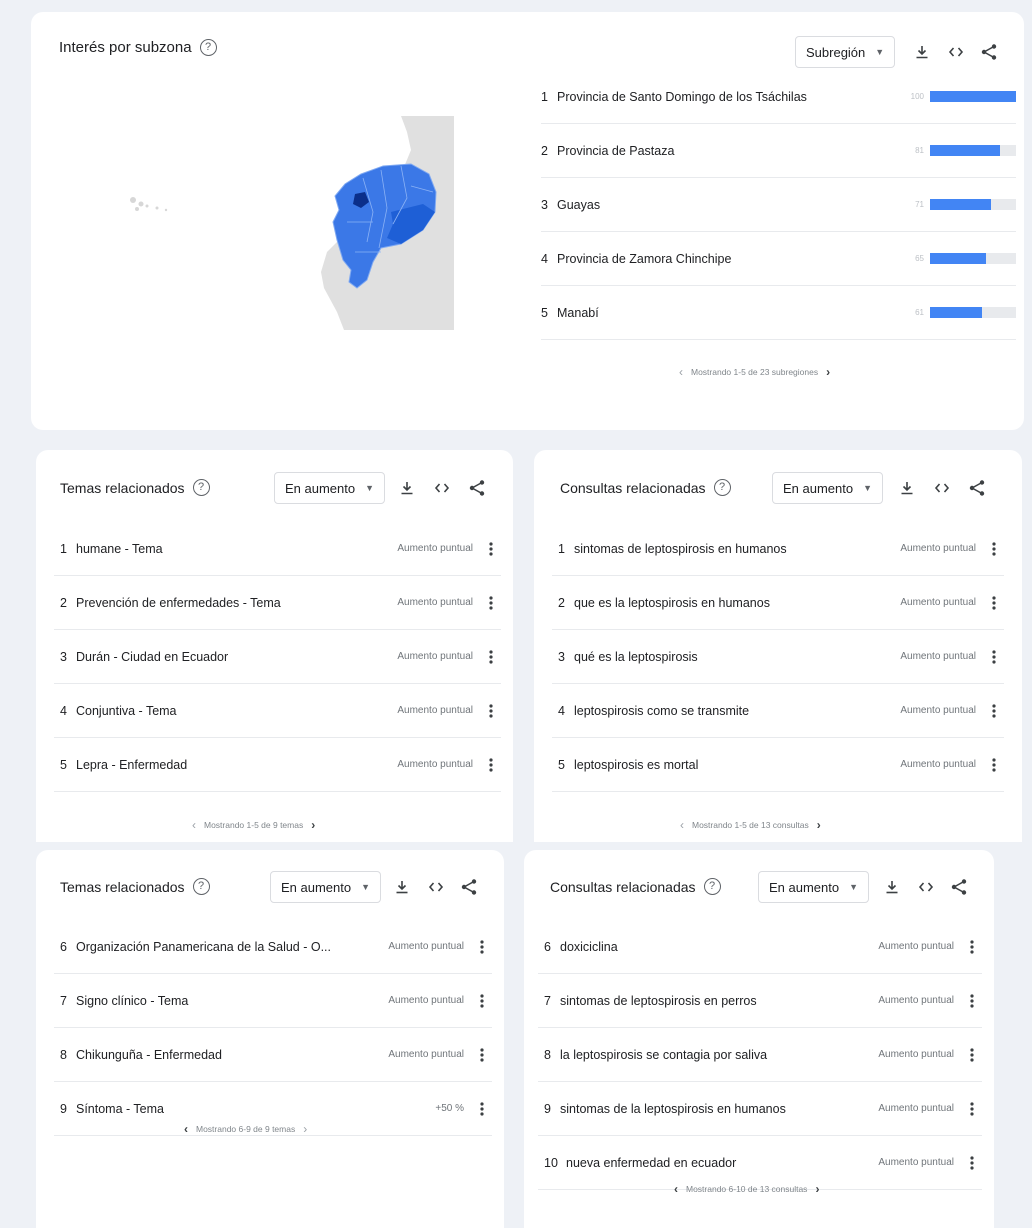 This screenshot has height=1228, width=1032. What do you see at coordinates (778, 765) in the screenshot?
I see `list-item: 5 leptospirosis es mortal Aumento puntual` at bounding box center [778, 765].